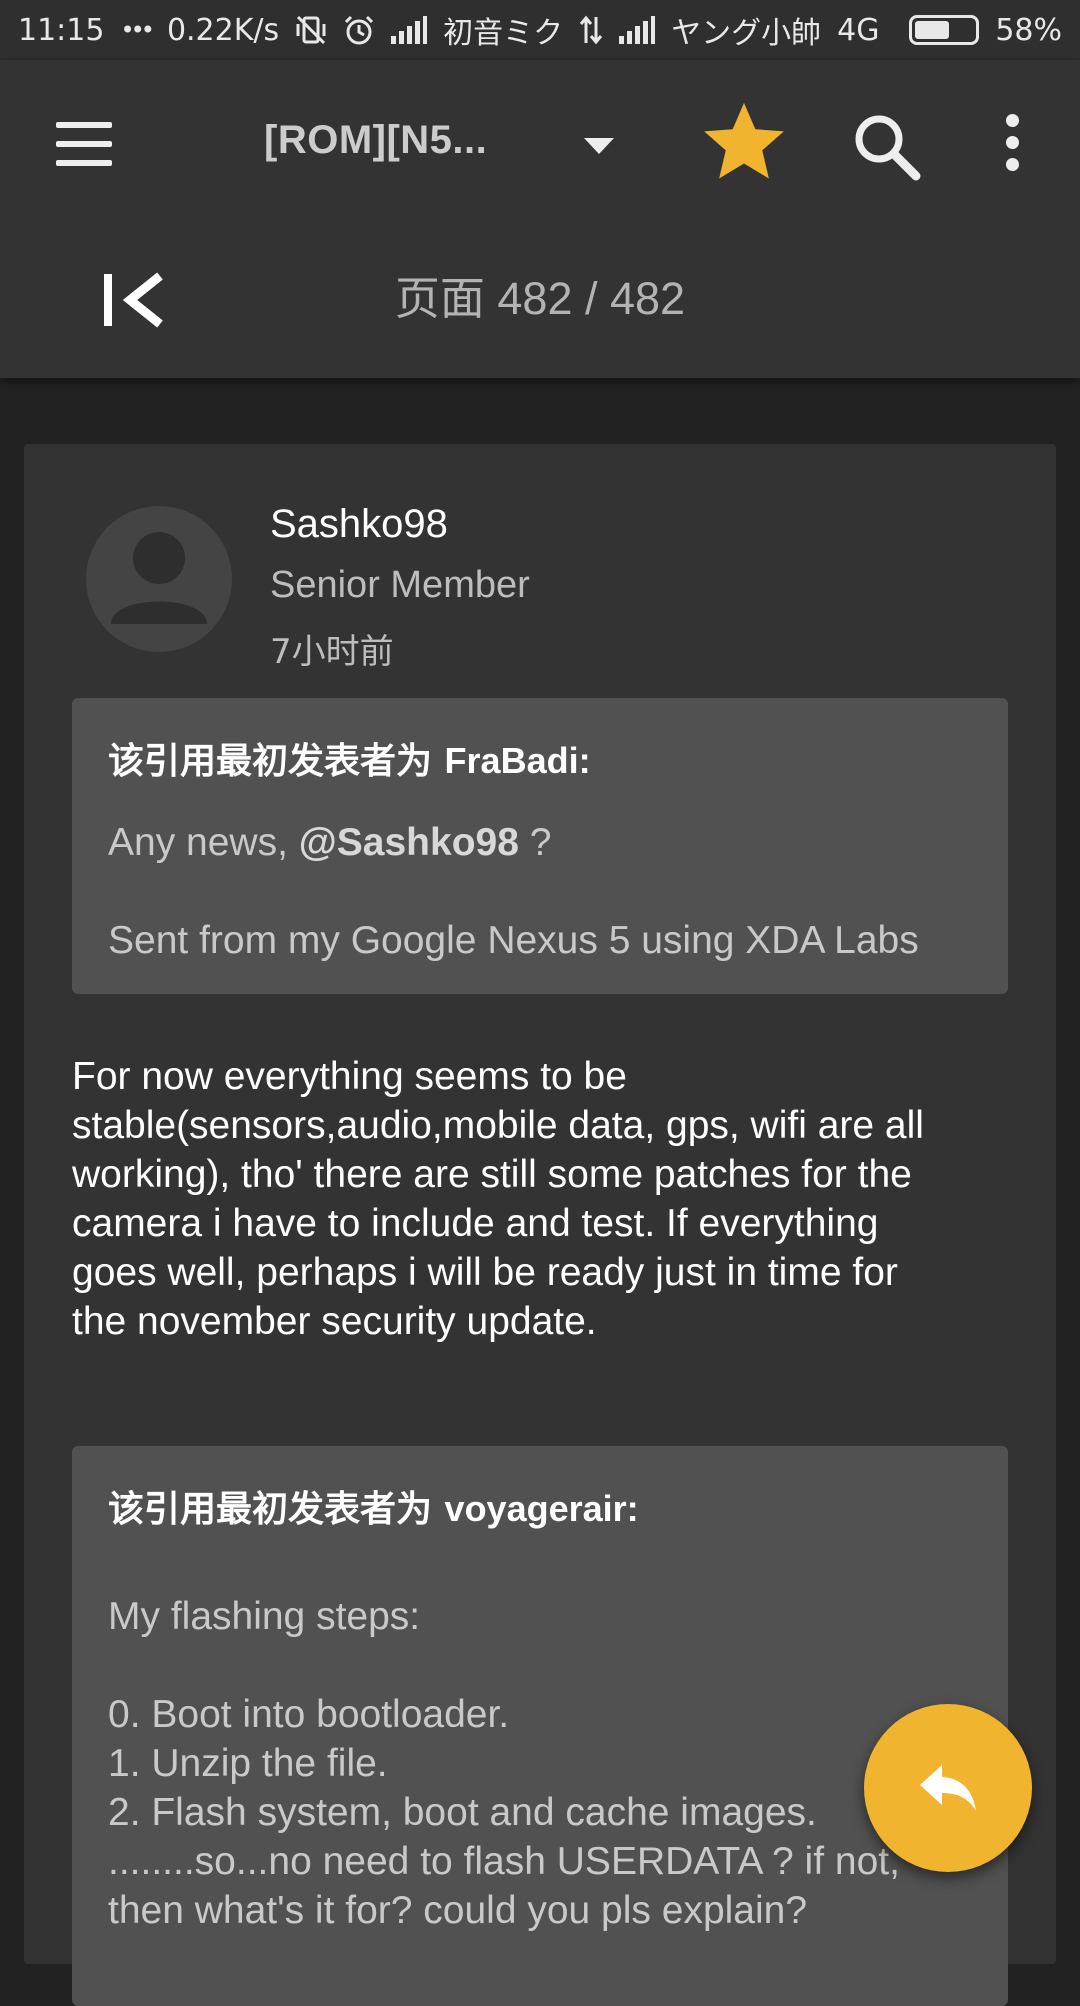 The image size is (1080, 2006). I want to click on quote-line: 1. Unzip the file., so click(248, 1763).